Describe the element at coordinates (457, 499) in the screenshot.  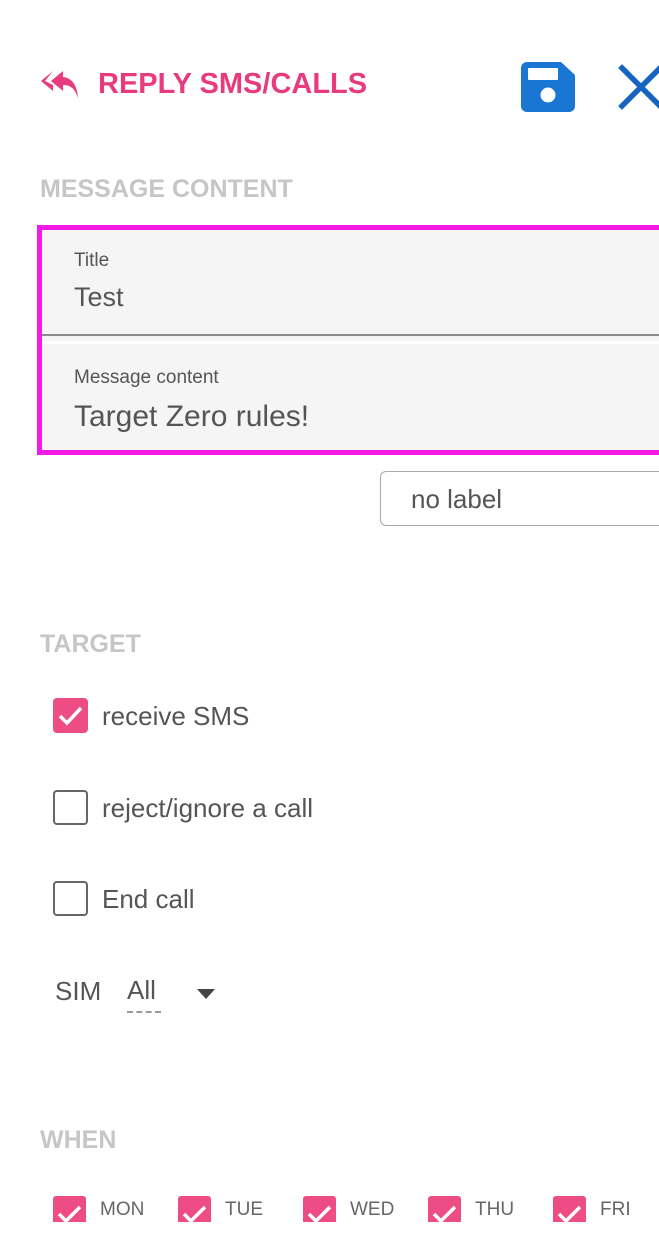
I see `label-select-value: no label` at that location.